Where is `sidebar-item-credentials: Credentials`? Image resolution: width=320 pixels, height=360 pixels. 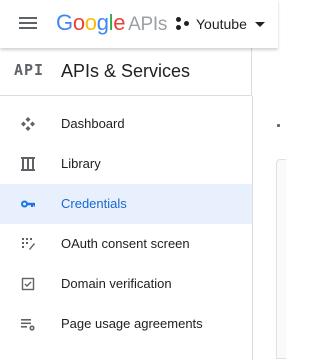
sidebar-item-credentials: Credentials is located at coordinates (126, 204).